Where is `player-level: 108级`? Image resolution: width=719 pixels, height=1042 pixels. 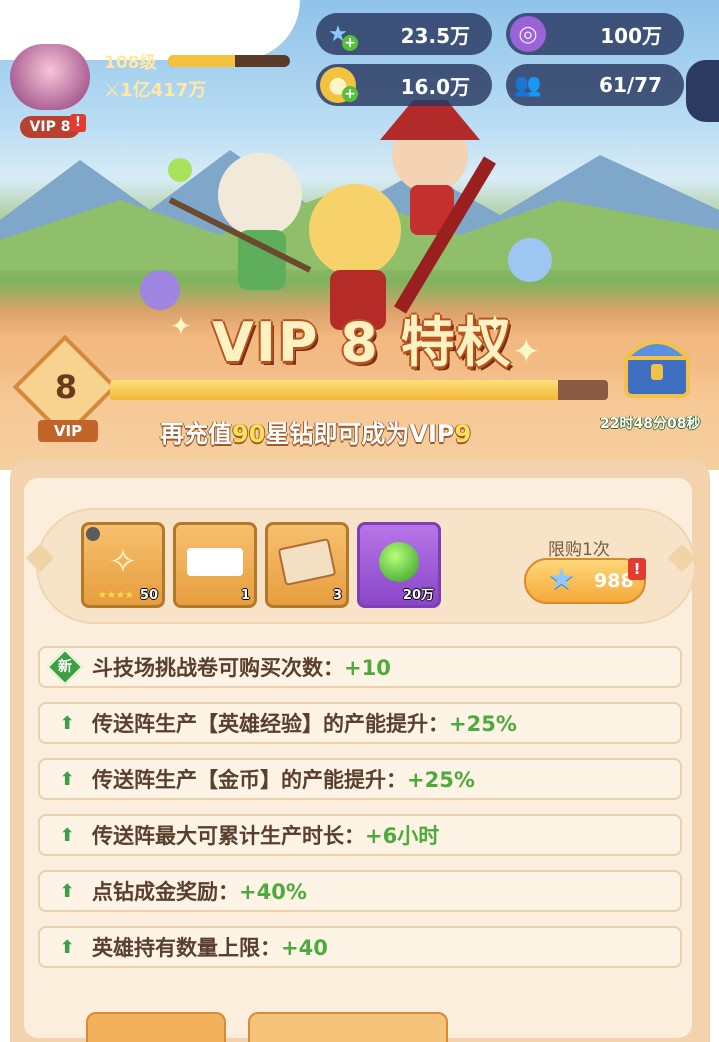 player-level: 108级 is located at coordinates (130, 63).